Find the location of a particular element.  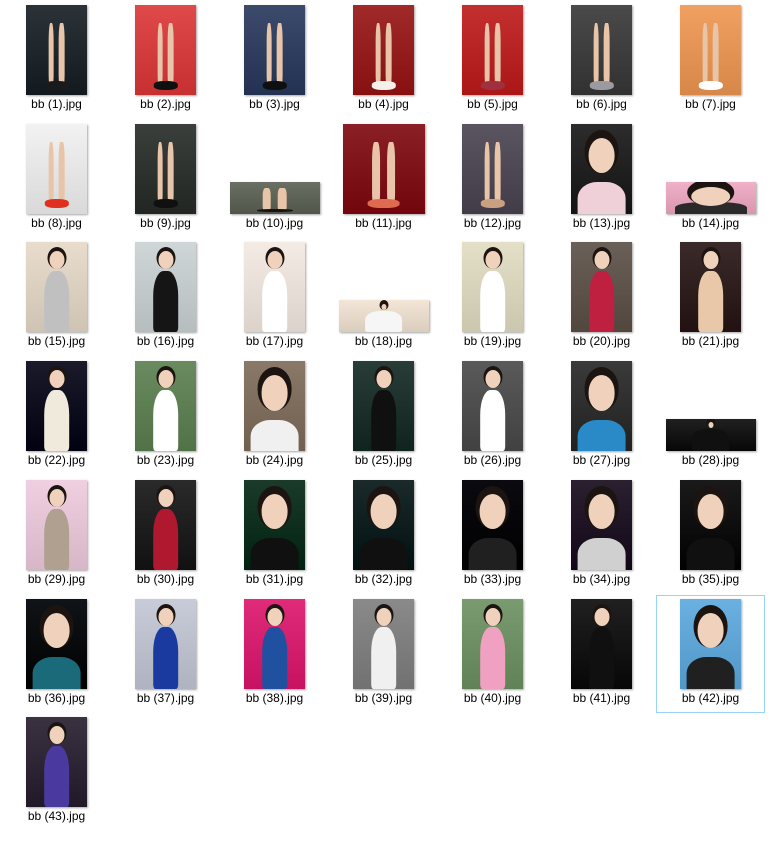

file-item: bb (13).jpg is located at coordinates (601, 179).